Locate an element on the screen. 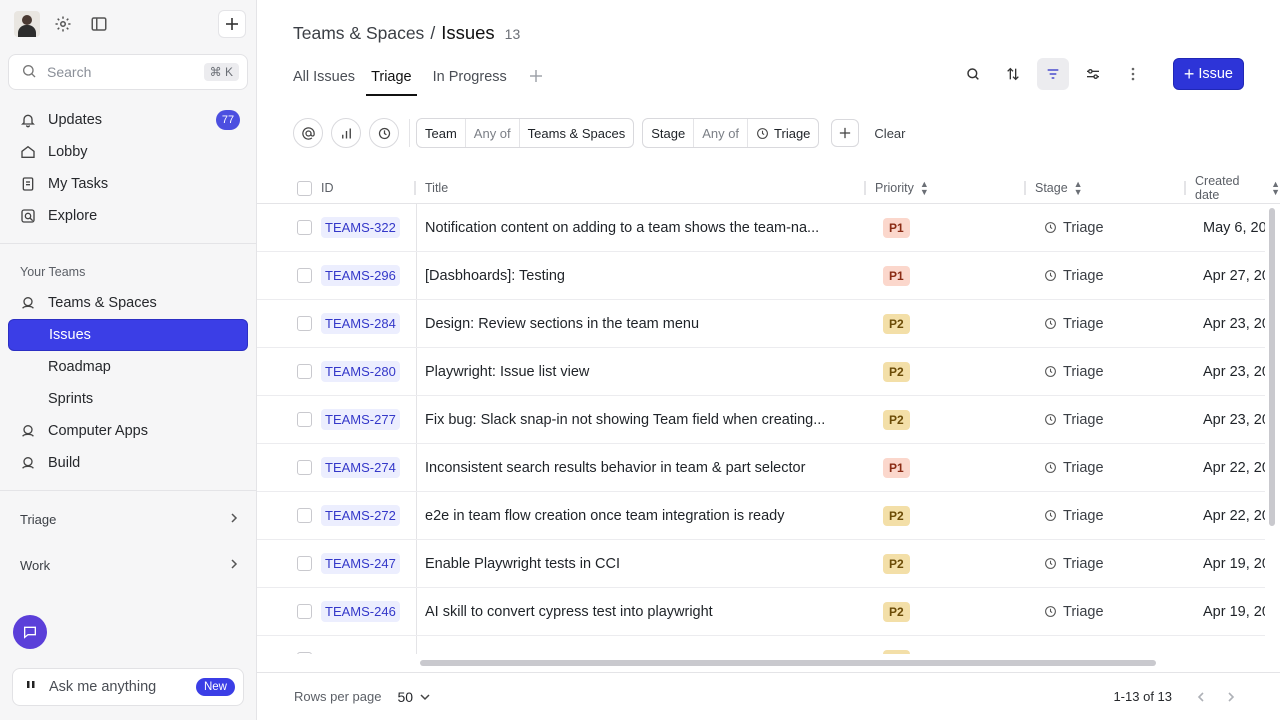 This screenshot has width=1280, height=720. column-header-id: ID is located at coordinates (327, 188).